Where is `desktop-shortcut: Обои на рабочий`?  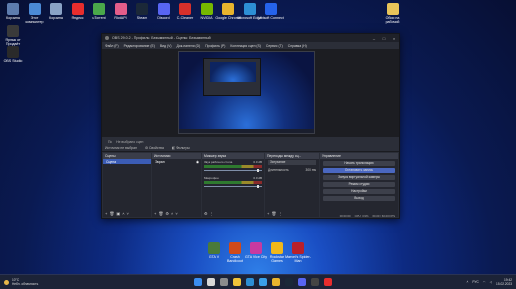 desktop-shortcut: Обои на рабочий is located at coordinates (393, 13).